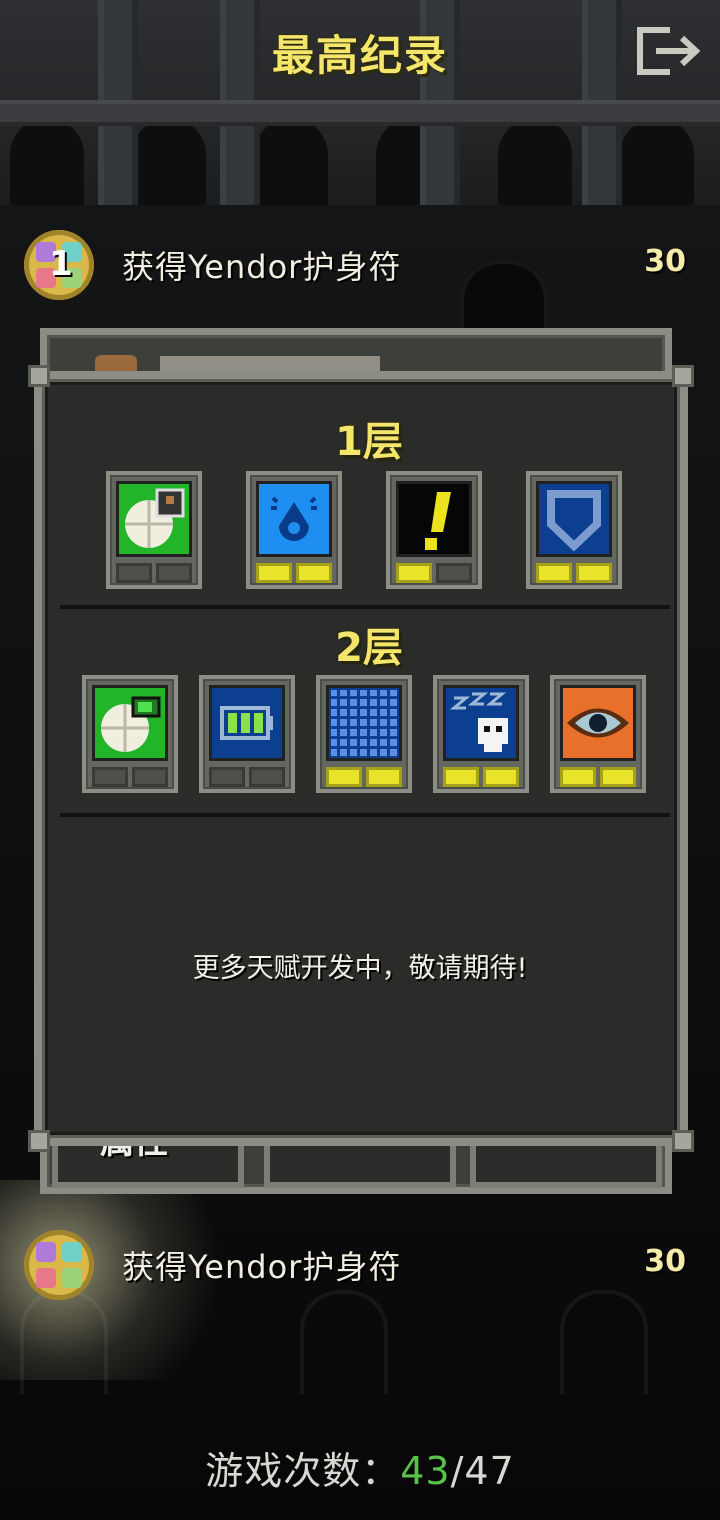 Image resolution: width=720 pixels, height=1520 pixels. Describe the element at coordinates (574, 519) in the screenshot. I see `shield-icon` at that location.